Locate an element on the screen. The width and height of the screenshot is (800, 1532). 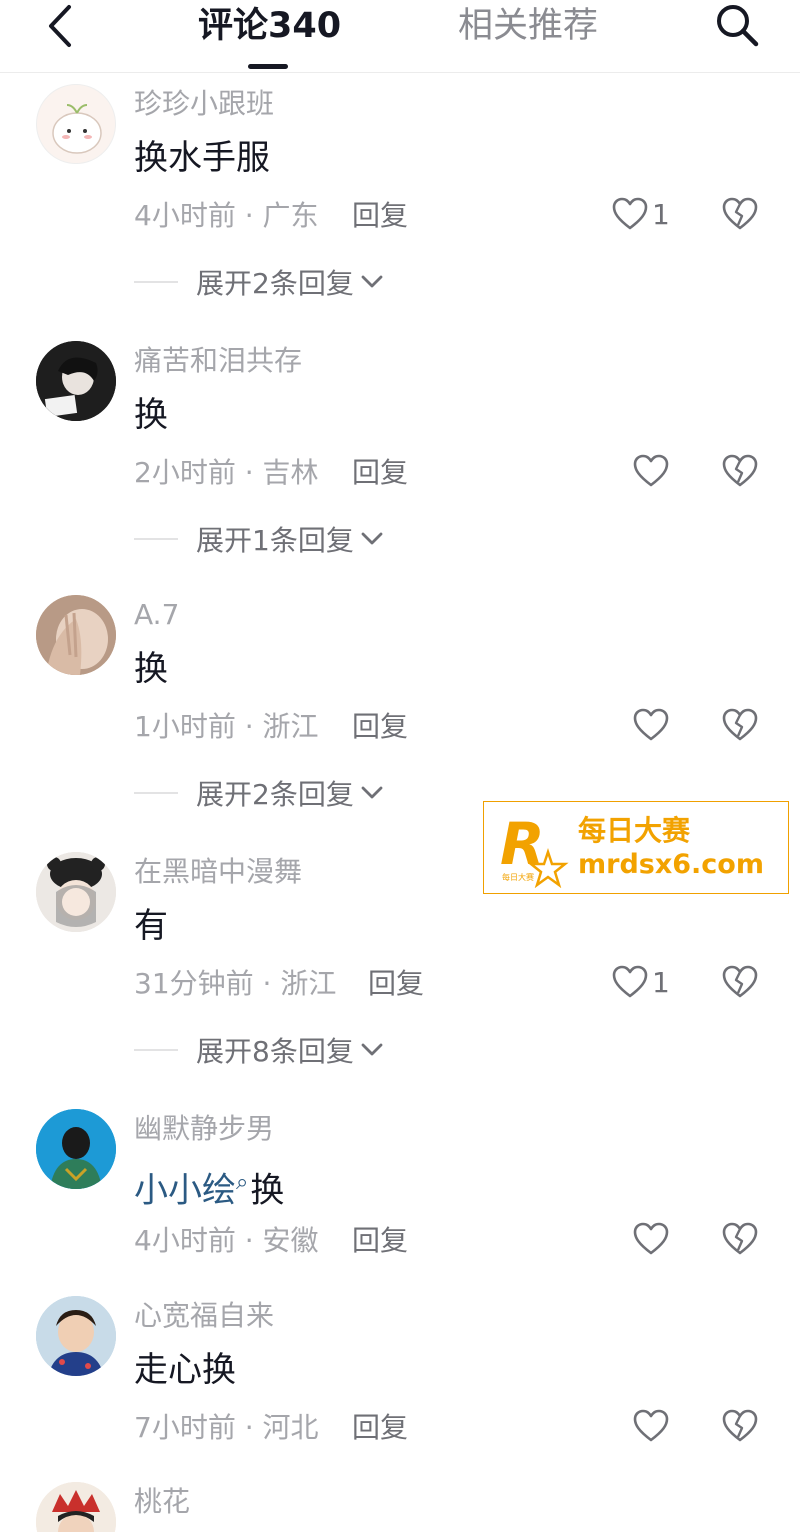
comment-username: 在黑暗中漫舞 is located at coordinates (218, 872).